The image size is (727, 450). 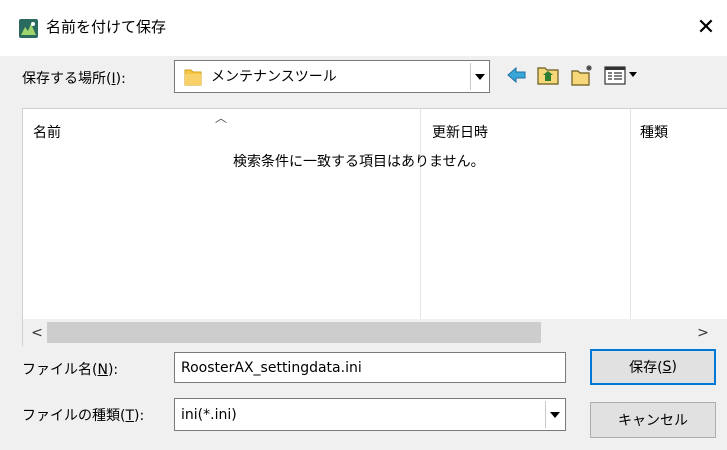 What do you see at coordinates (274, 77) in the screenshot?
I see `save-location-value: メンテナンスツール` at bounding box center [274, 77].